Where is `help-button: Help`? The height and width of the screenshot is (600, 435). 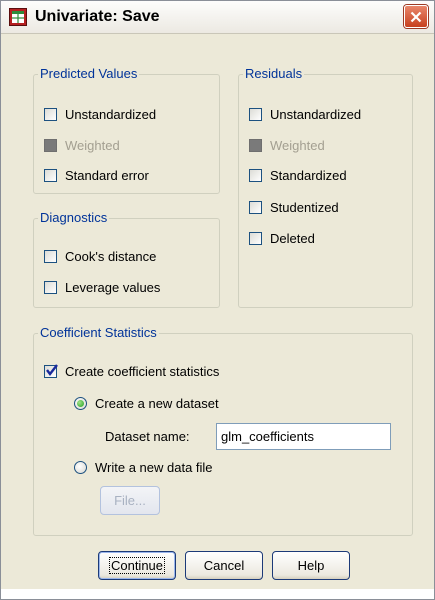
help-button: Help is located at coordinates (311, 565).